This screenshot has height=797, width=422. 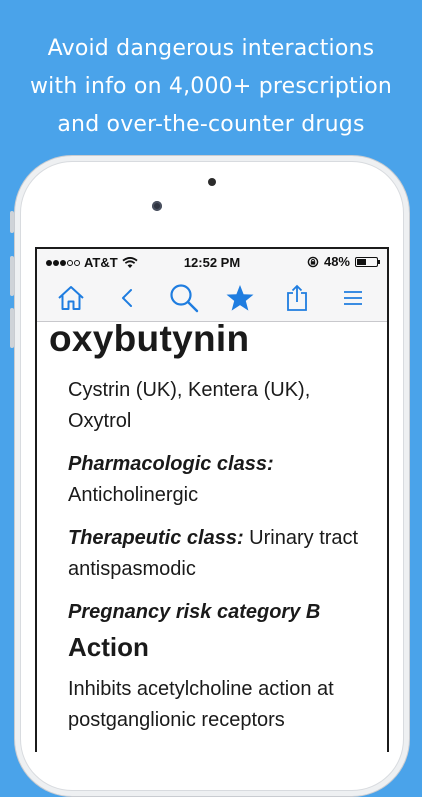 What do you see at coordinates (108, 647) in the screenshot?
I see `action-heading: Action` at bounding box center [108, 647].